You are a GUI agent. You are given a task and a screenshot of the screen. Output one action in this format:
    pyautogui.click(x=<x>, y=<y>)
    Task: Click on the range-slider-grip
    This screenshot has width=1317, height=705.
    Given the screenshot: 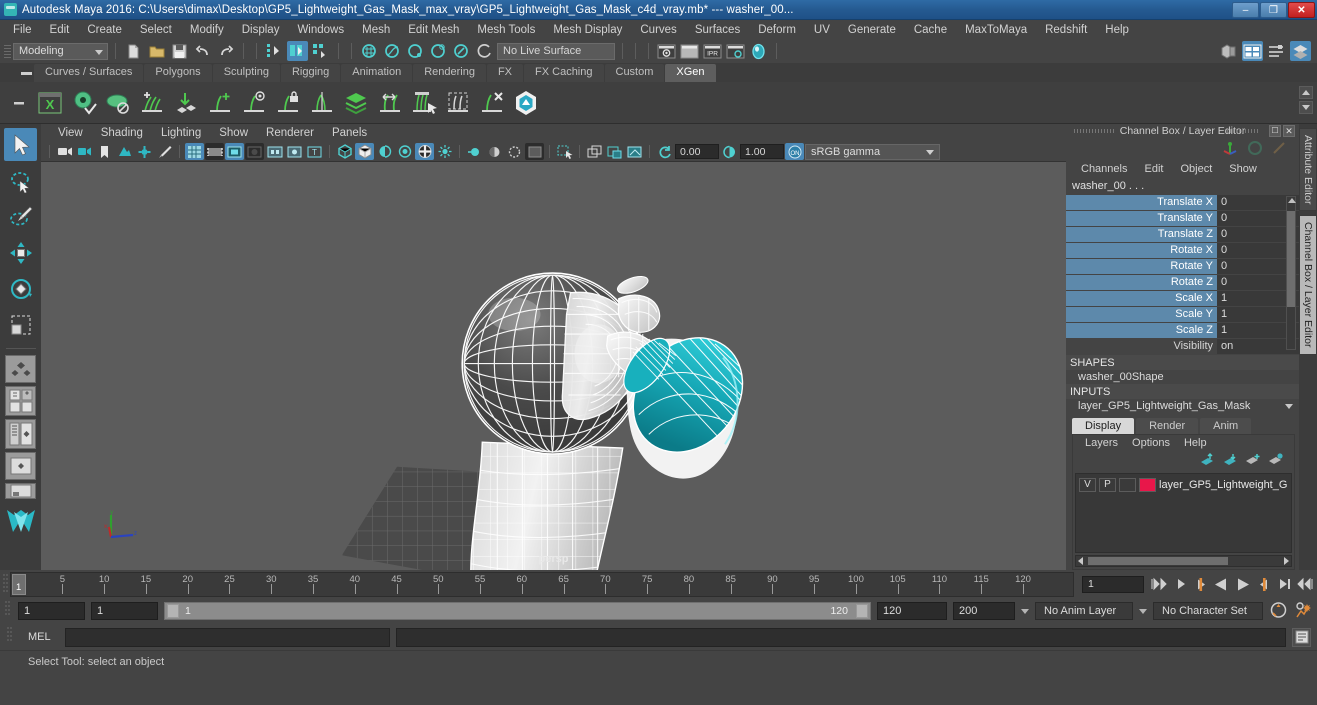 What is the action you would take?
    pyautogui.click(x=8, y=611)
    